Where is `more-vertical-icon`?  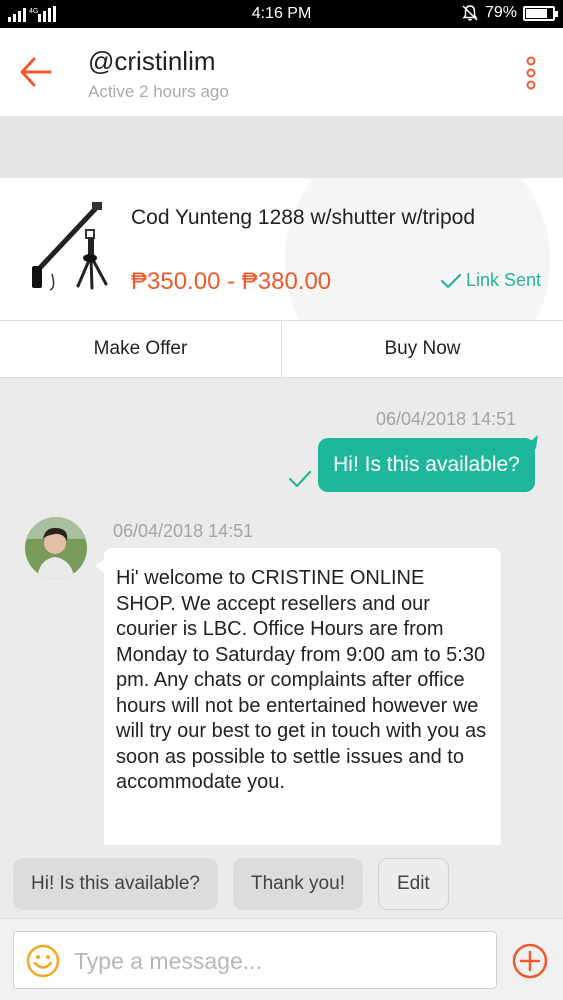 more-vertical-icon is located at coordinates (531, 73).